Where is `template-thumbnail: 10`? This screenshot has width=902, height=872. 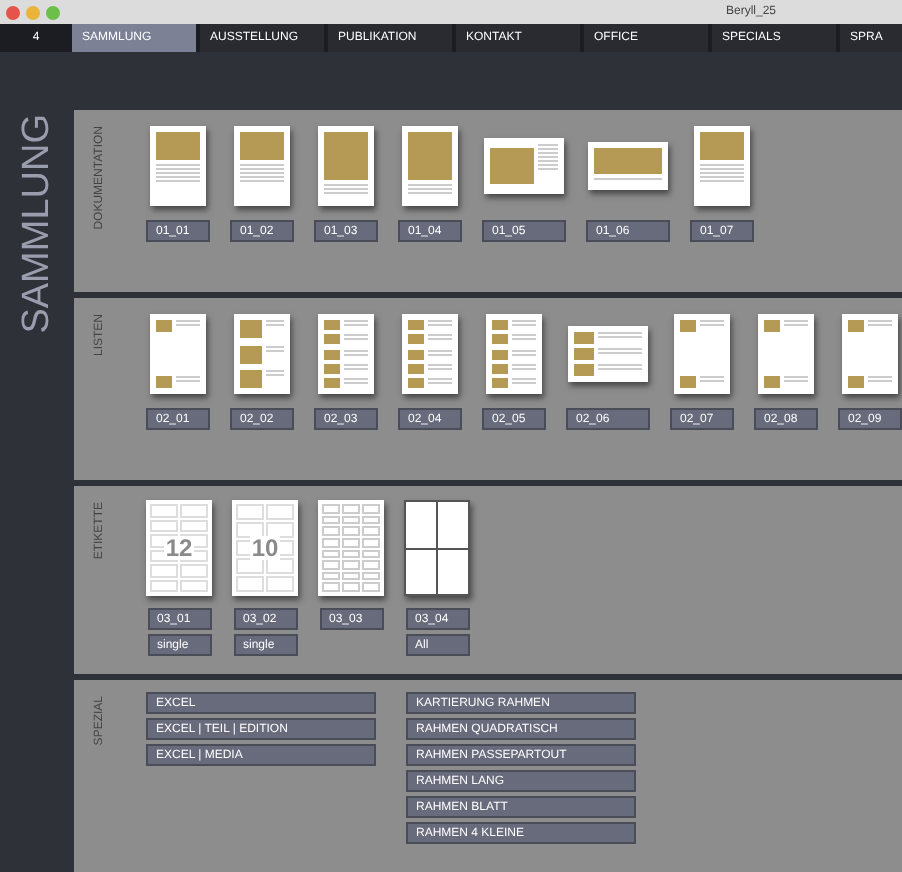
template-thumbnail: 10 is located at coordinates (265, 548).